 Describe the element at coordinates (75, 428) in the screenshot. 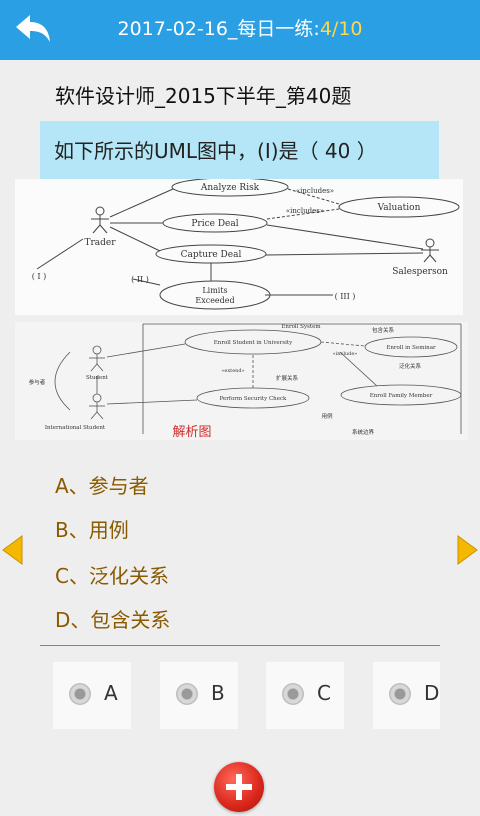

I see `analysis-actor-international-student: International Student` at that location.